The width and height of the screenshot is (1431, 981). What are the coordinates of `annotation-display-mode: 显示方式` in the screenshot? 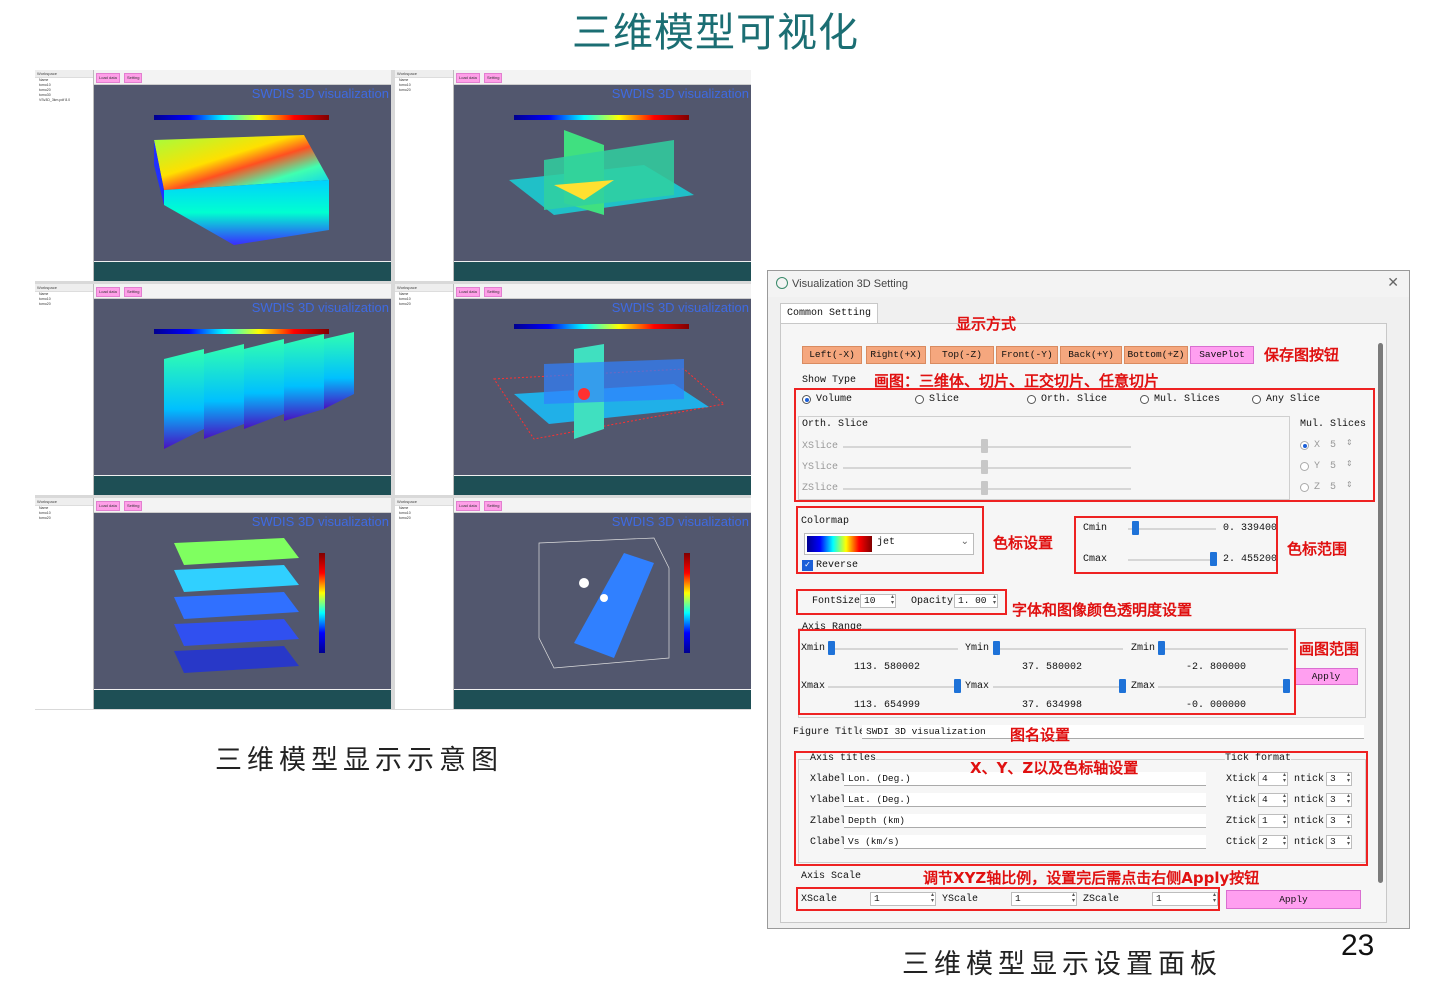 It's located at (986, 324).